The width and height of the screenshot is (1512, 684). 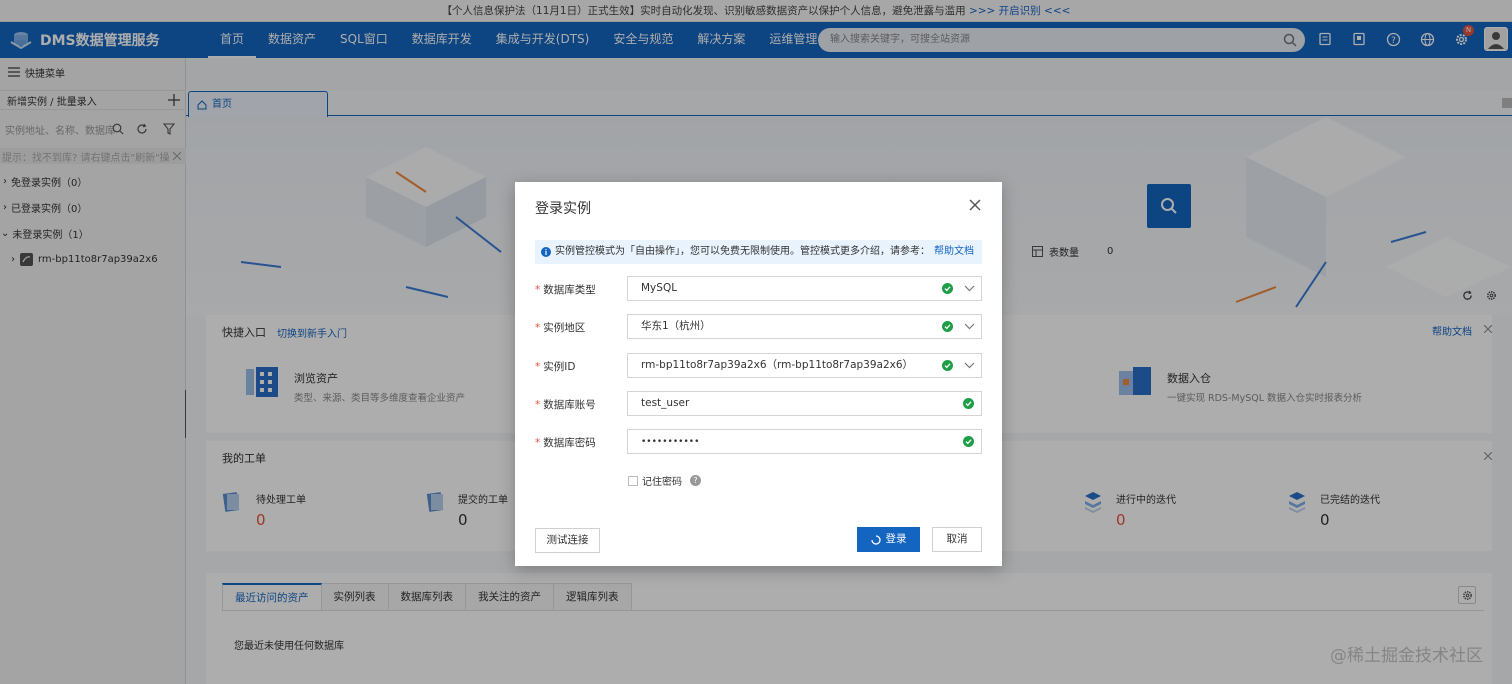 I want to click on db-password-label: * 数据库密码, so click(x=565, y=443).